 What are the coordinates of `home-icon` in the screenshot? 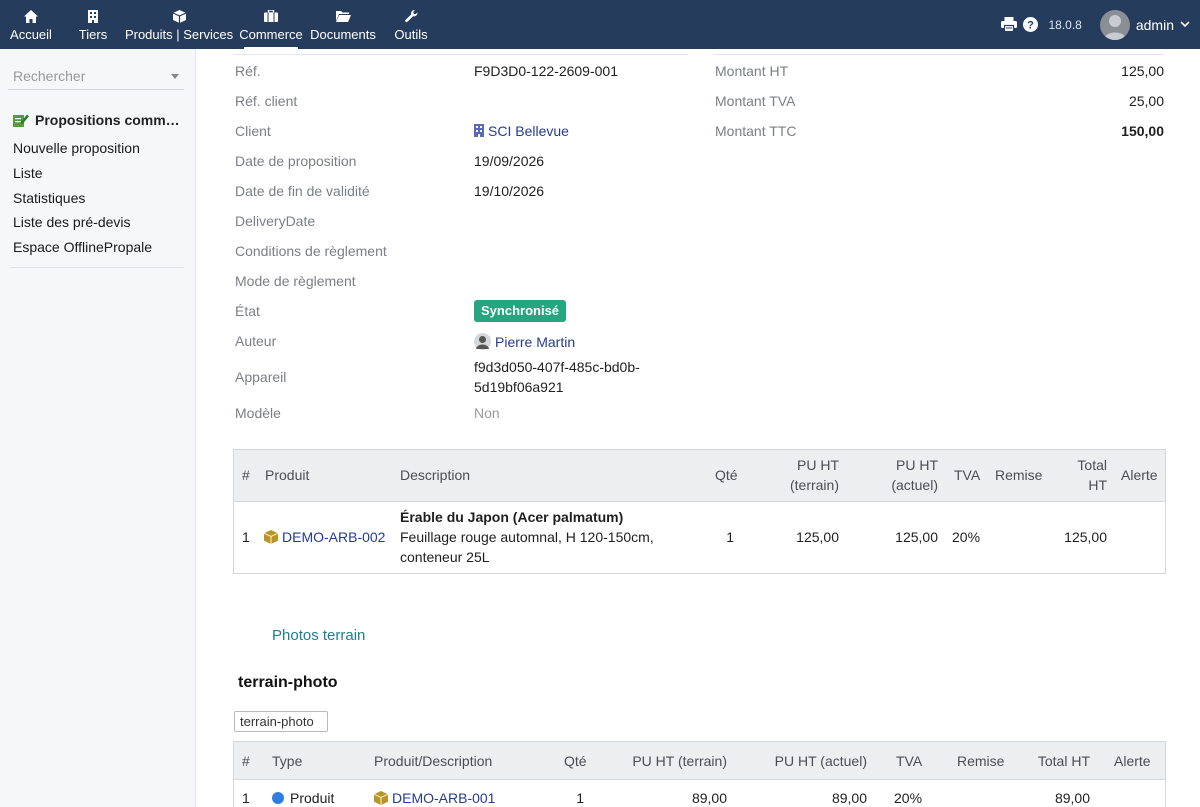 It's located at (31, 16).